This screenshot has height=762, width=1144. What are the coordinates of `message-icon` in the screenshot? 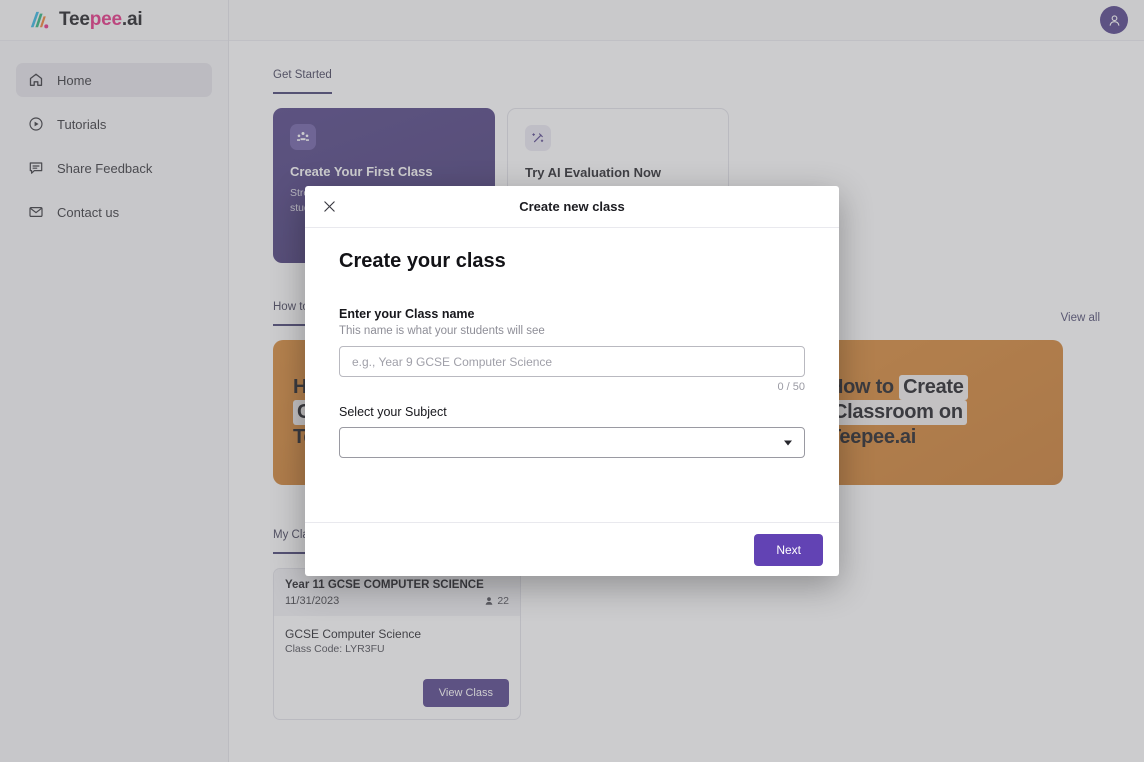 It's located at (36, 168).